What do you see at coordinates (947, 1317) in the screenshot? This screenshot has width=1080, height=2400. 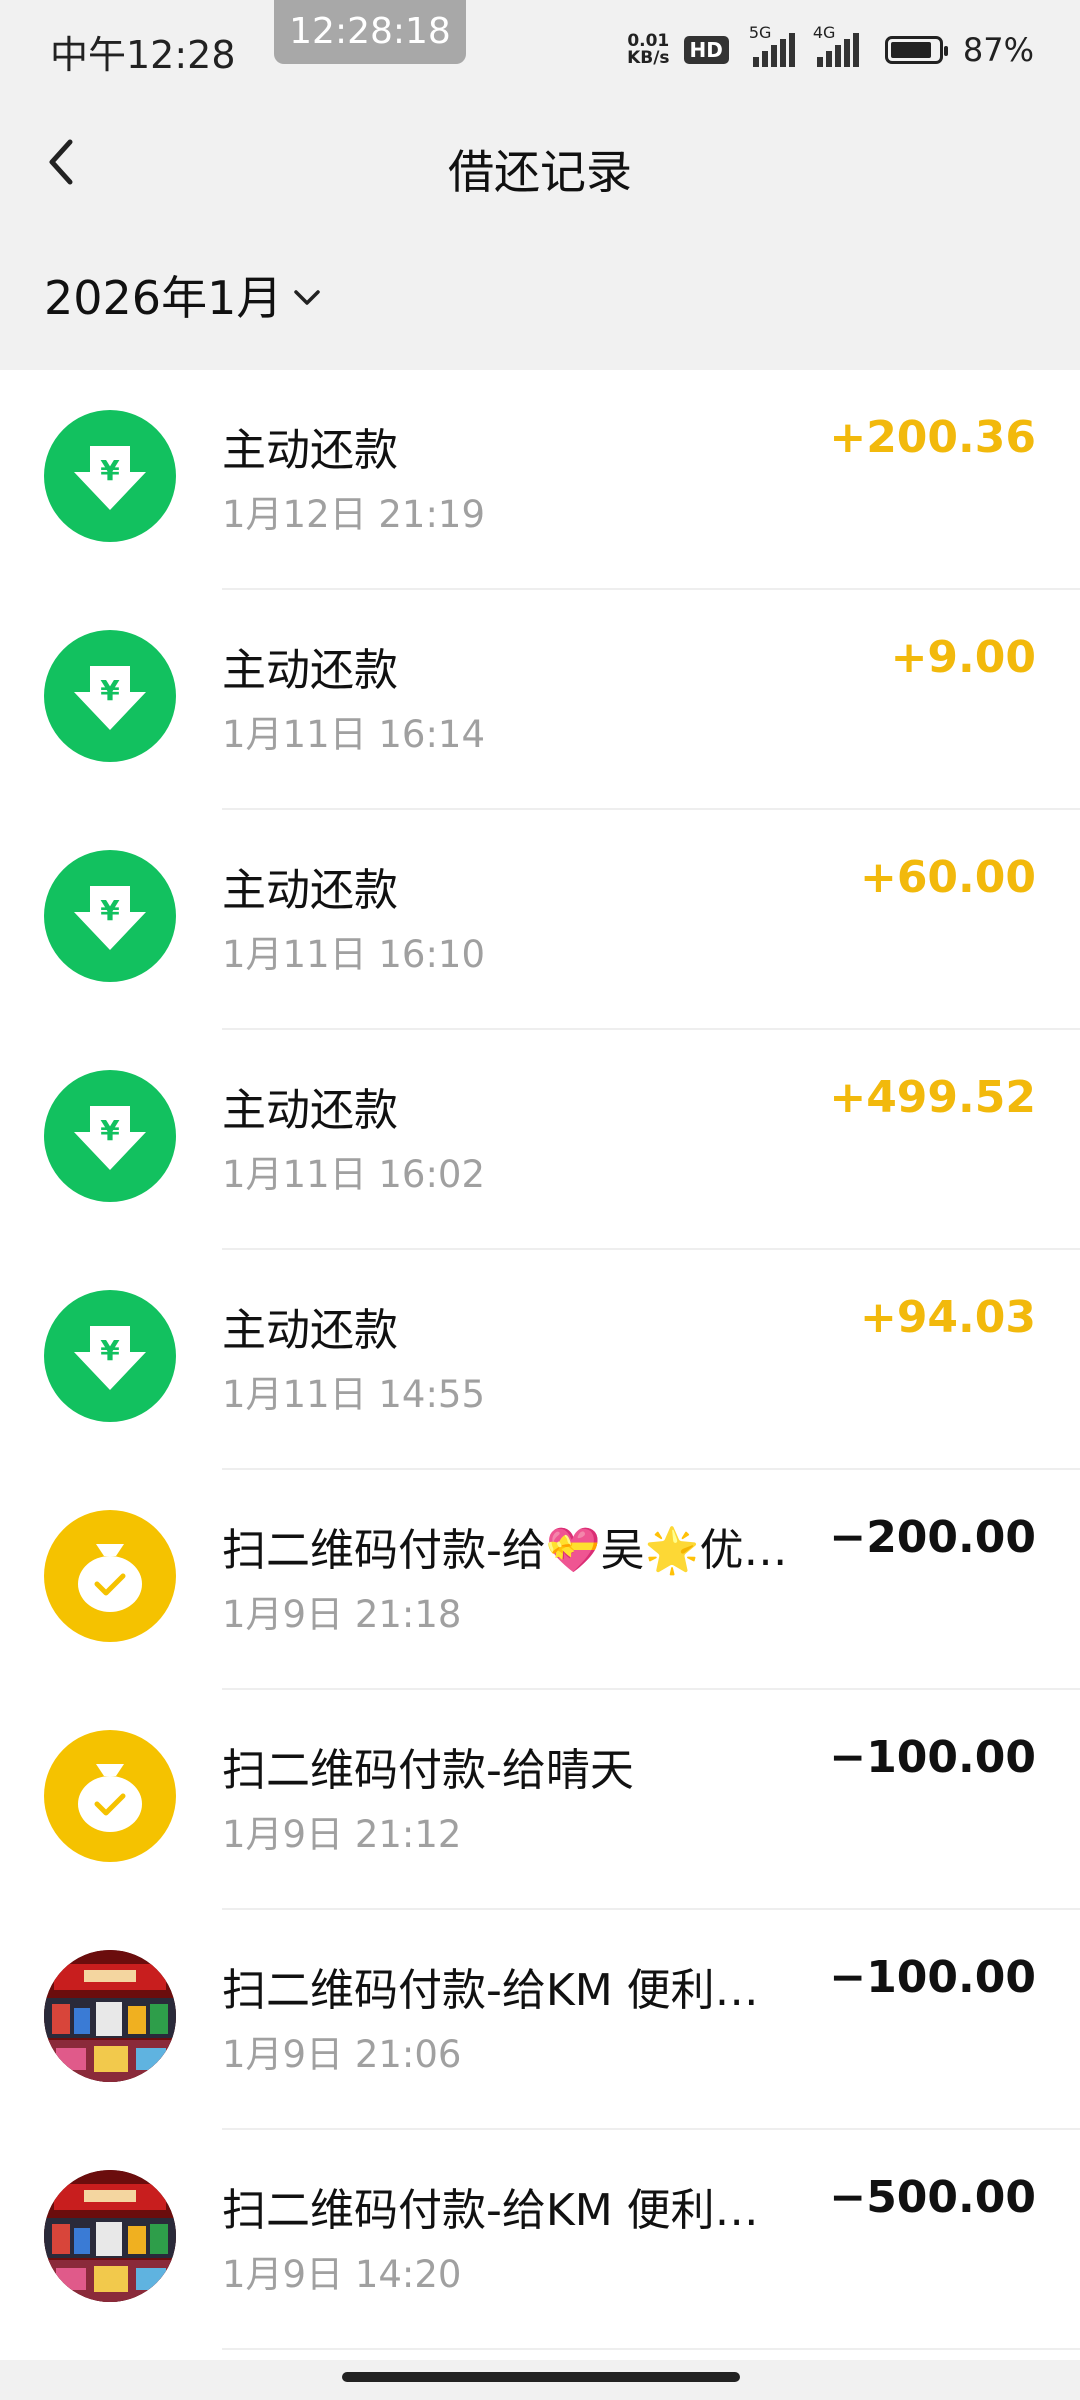 I see `record-amount: +94.03` at bounding box center [947, 1317].